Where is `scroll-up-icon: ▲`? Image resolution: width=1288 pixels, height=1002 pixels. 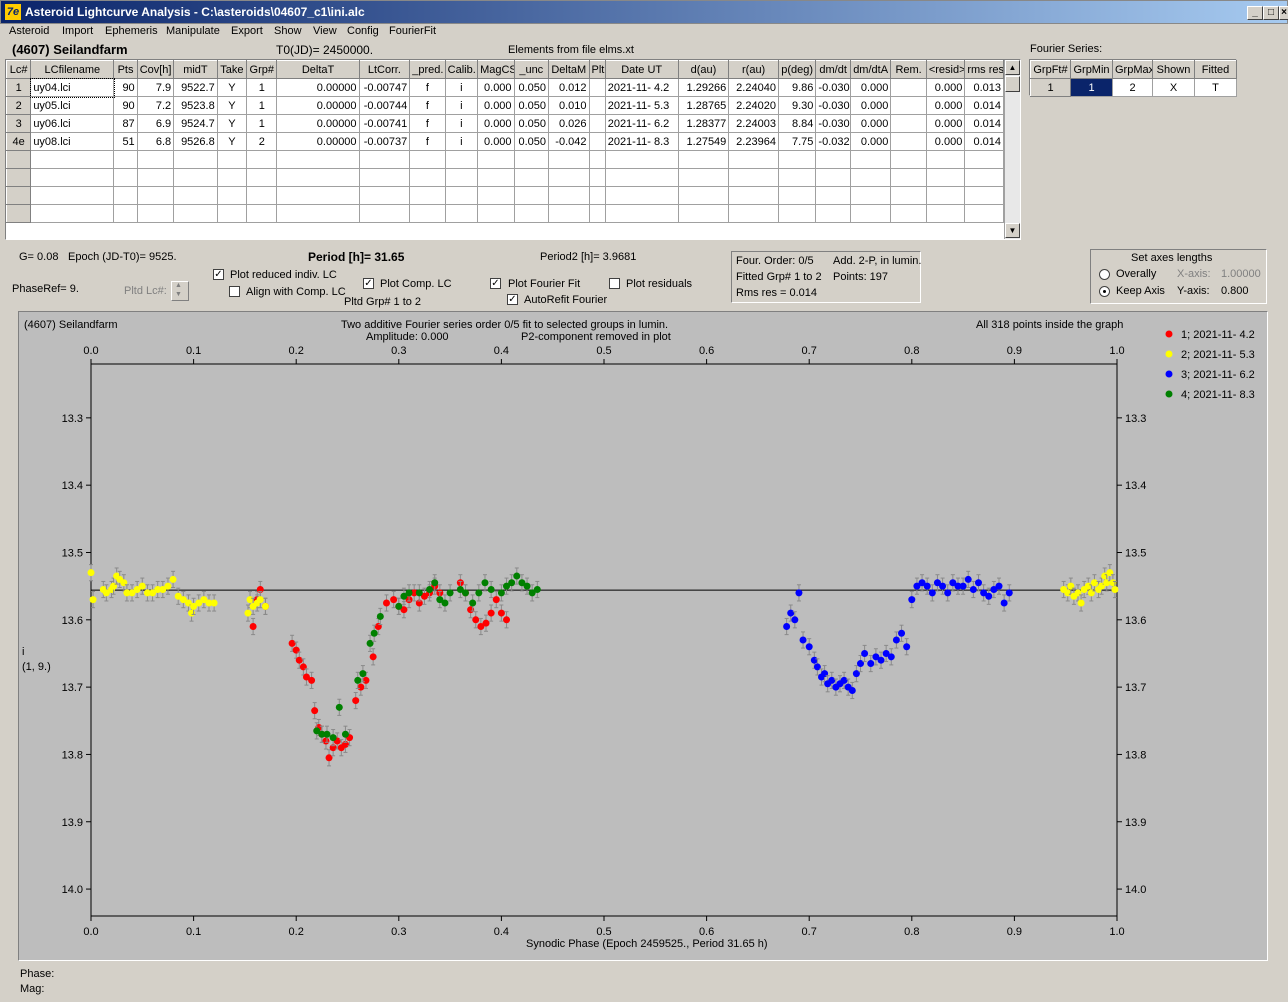
scroll-up-icon: ▲ is located at coordinates (1012, 67).